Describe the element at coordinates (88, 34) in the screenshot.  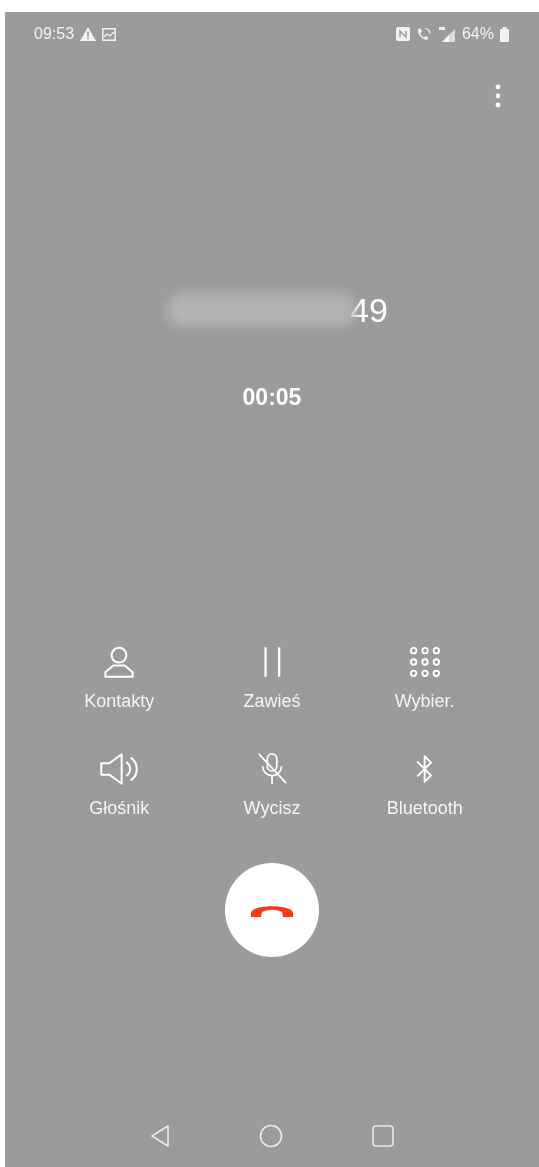
I see `warning-icon` at that location.